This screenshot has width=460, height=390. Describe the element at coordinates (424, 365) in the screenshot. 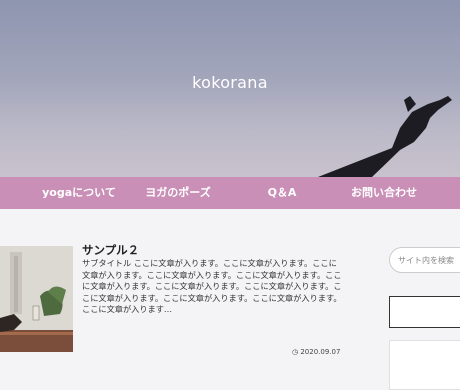

I see `sidebar-widget-box` at that location.